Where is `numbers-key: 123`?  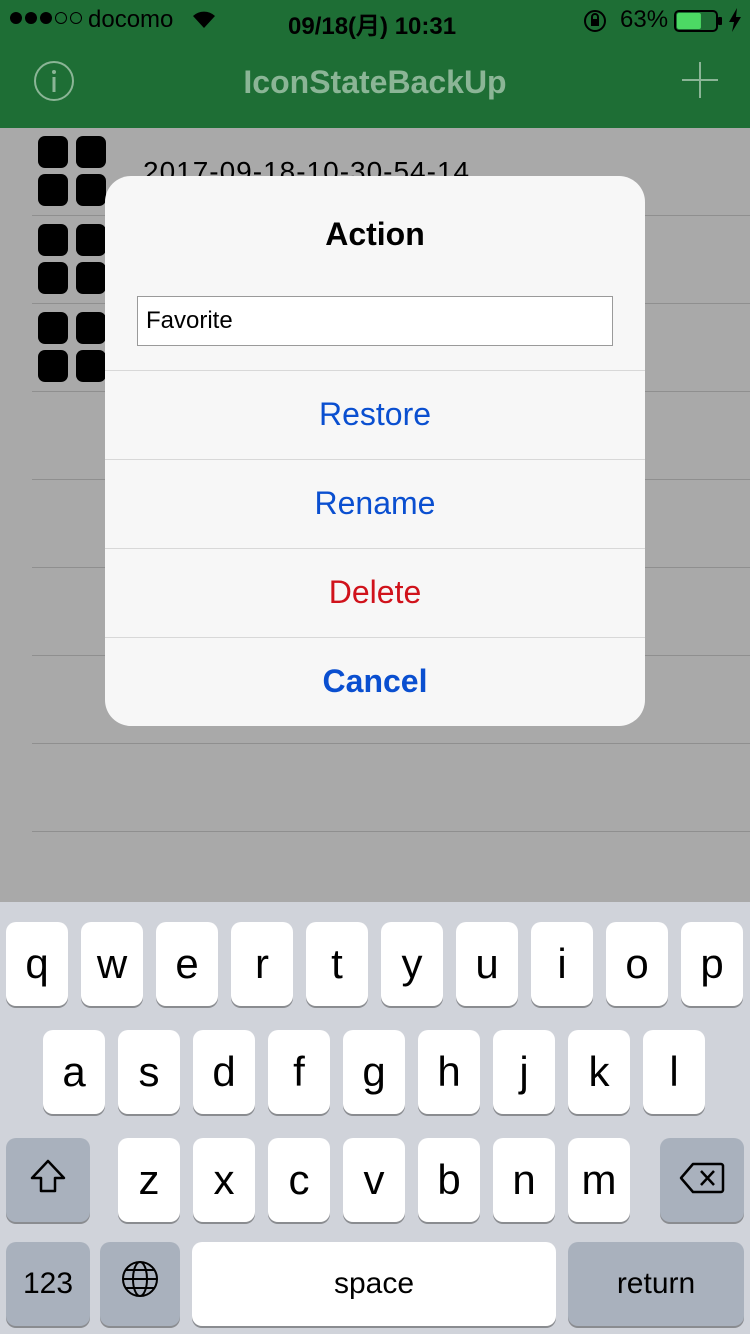
numbers-key: 123 is located at coordinates (48, 1284).